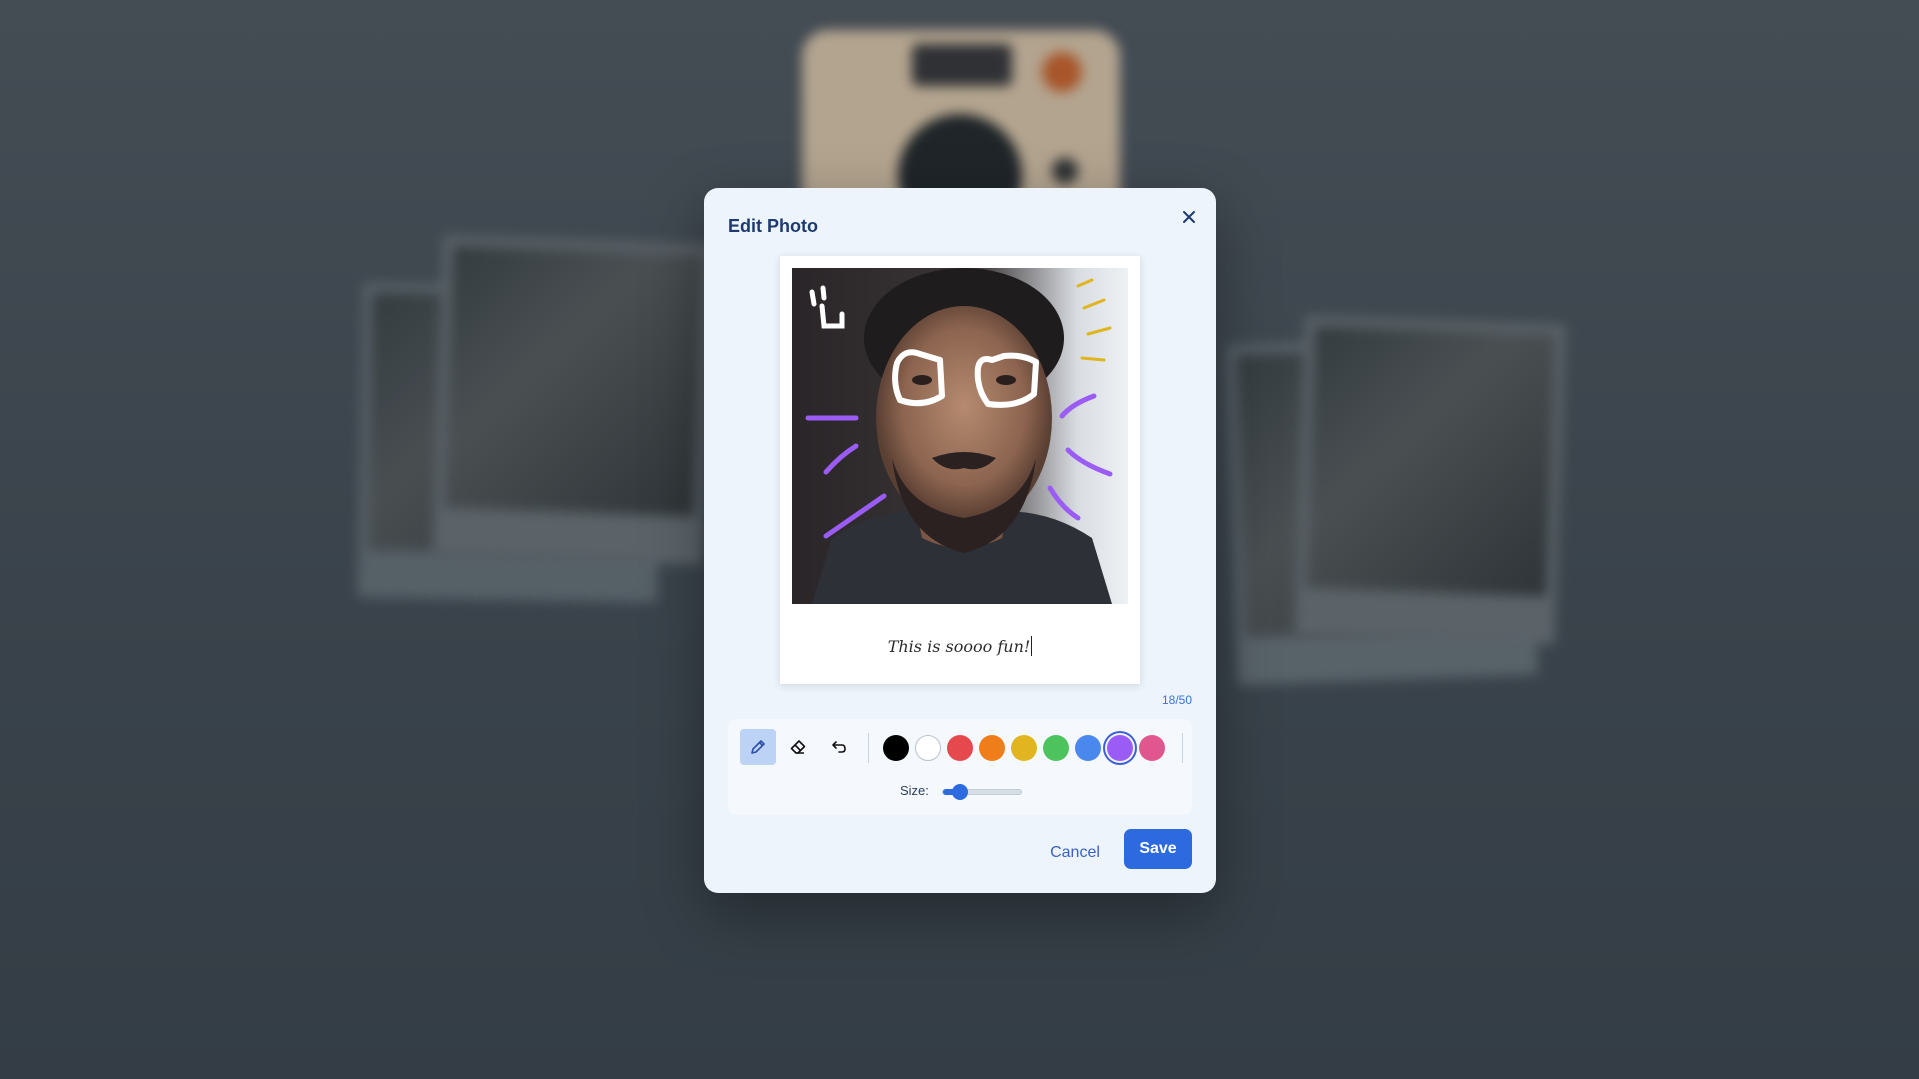 The image size is (1919, 1079). I want to click on color-swatch-white, so click(928, 748).